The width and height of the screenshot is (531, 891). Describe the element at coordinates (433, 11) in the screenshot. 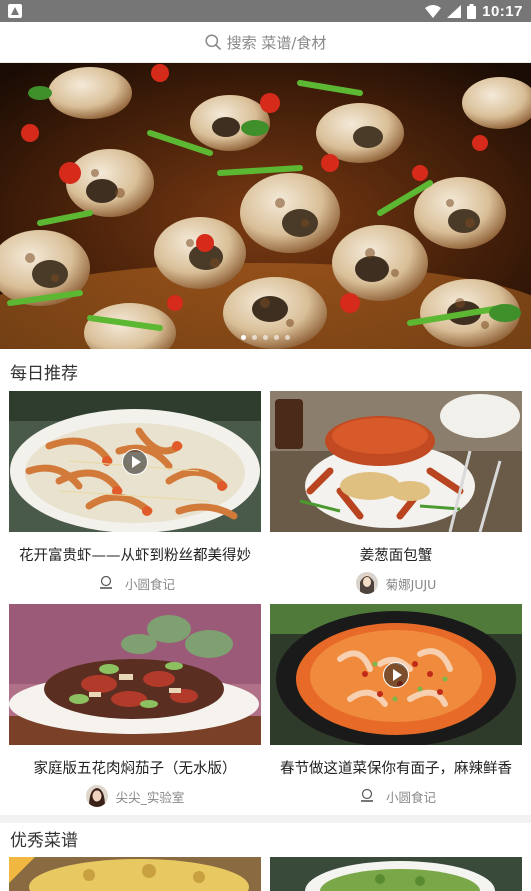

I see `wifi-icon` at that location.